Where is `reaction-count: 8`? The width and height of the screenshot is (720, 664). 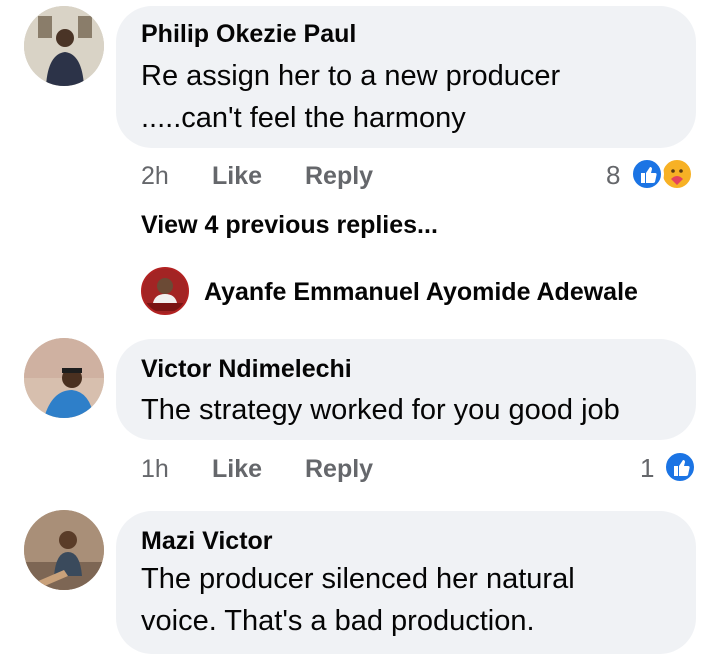
reaction-count: 8 is located at coordinates (613, 175).